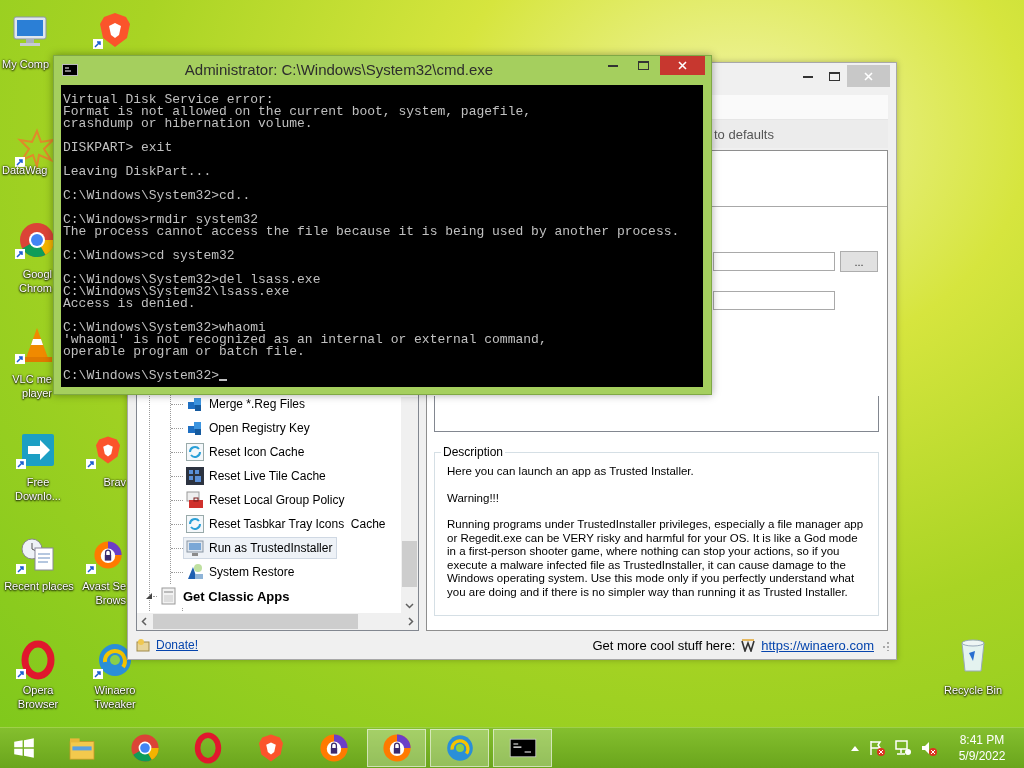 The height and width of the screenshot is (768, 1024). Describe the element at coordinates (656, 414) in the screenshot. I see `list-box` at that location.